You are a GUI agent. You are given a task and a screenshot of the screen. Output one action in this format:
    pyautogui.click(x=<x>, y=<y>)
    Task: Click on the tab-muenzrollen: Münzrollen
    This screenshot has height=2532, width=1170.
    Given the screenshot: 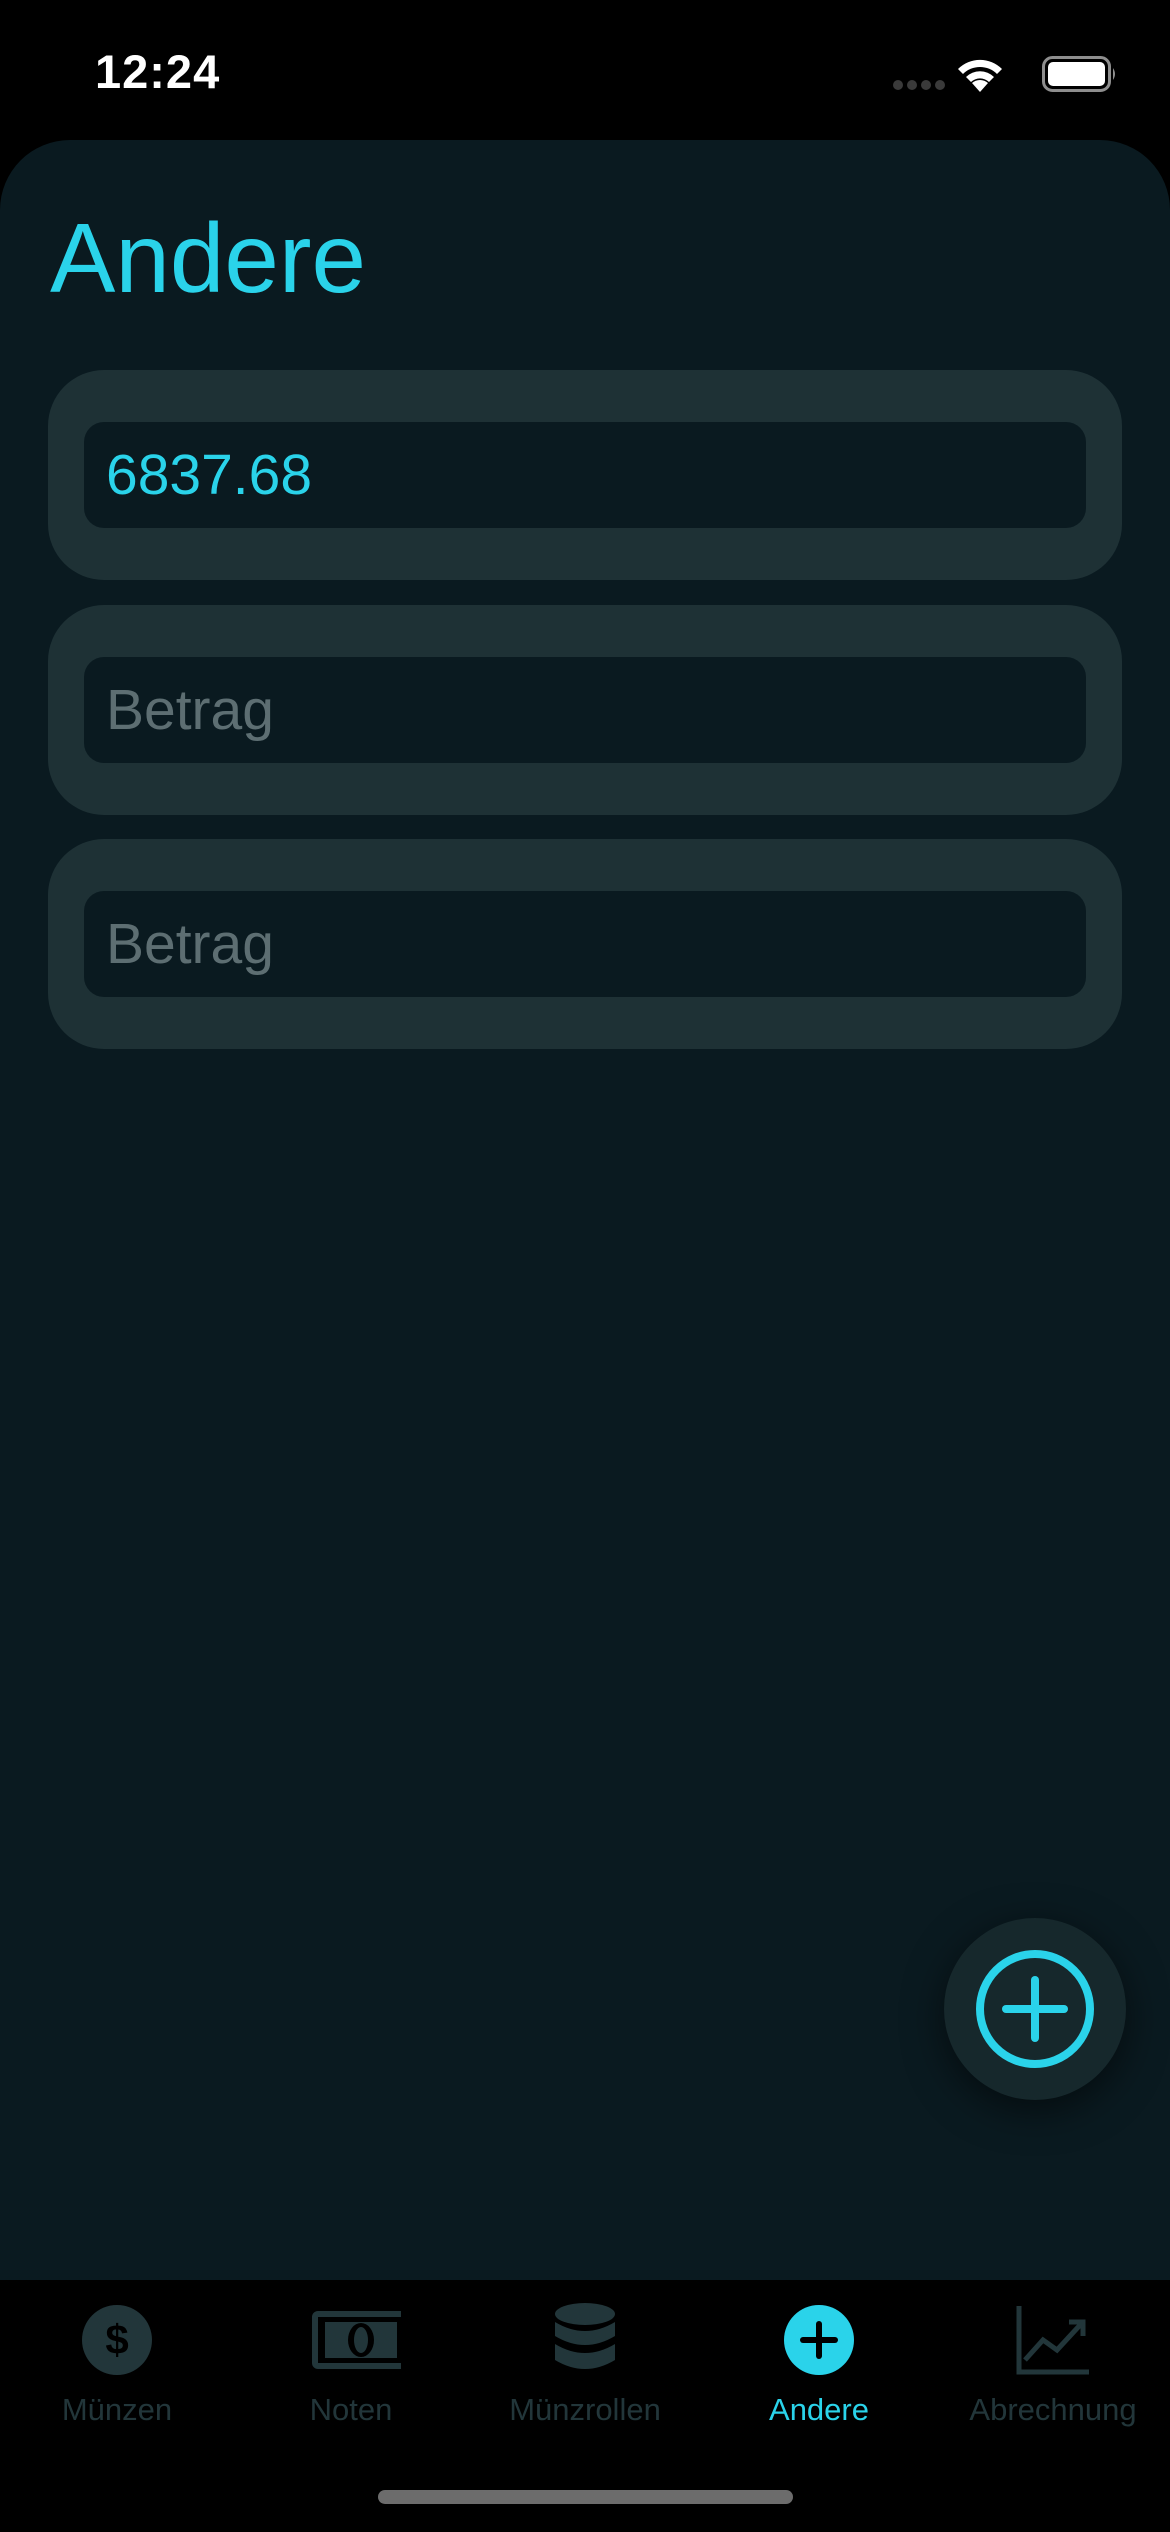 What is the action you would take?
    pyautogui.click(x=585, y=2375)
    